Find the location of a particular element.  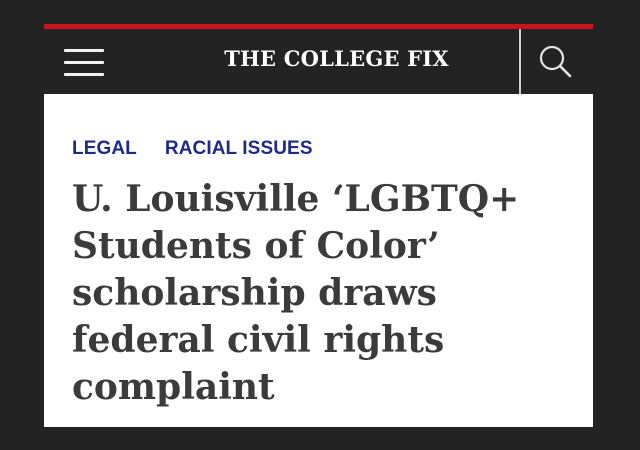

headline-line: federal civil rights is located at coordinates (258, 340).